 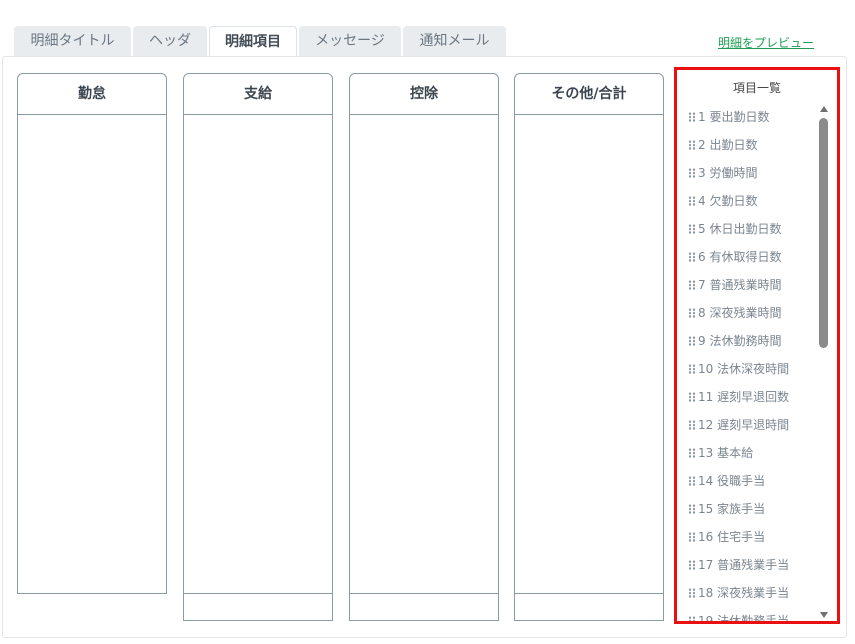 I want to click on list-item: 12 遅刻早退時間, so click(x=753, y=425).